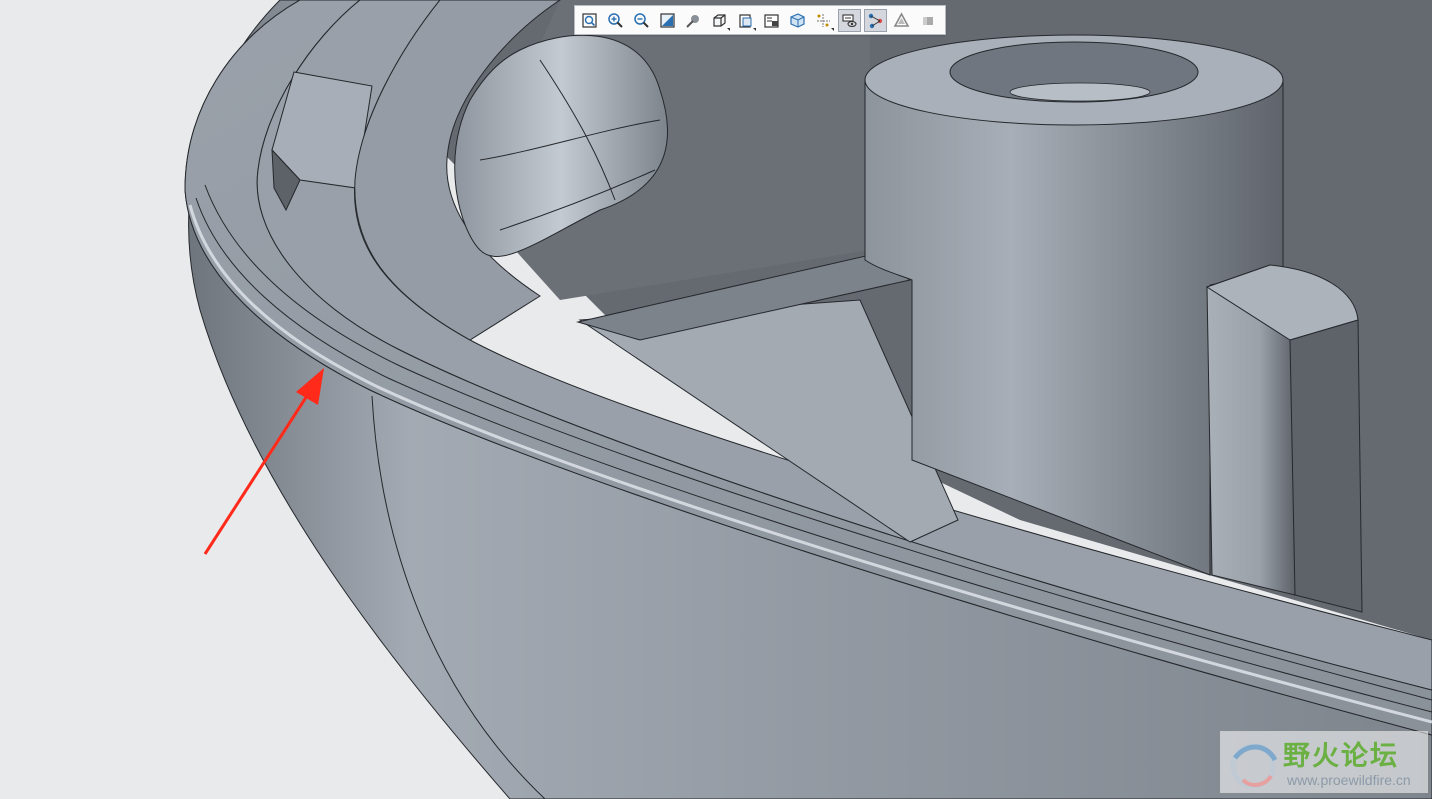 This screenshot has width=1432, height=799. Describe the element at coordinates (1254, 766) in the screenshot. I see `forum-logo-icon` at that location.